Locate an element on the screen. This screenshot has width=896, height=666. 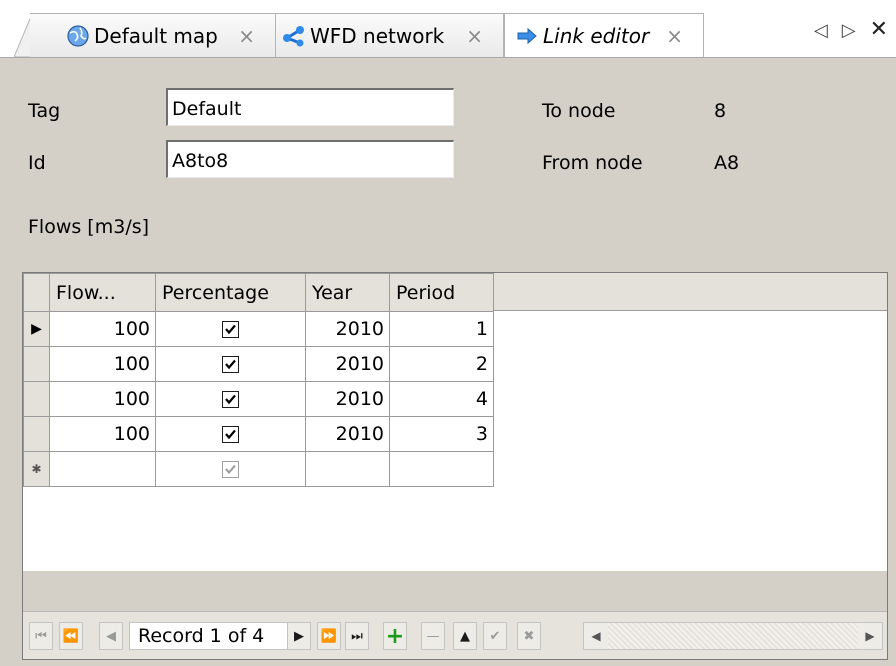
cancel-edit-icon: ✖ is located at coordinates (529, 636).